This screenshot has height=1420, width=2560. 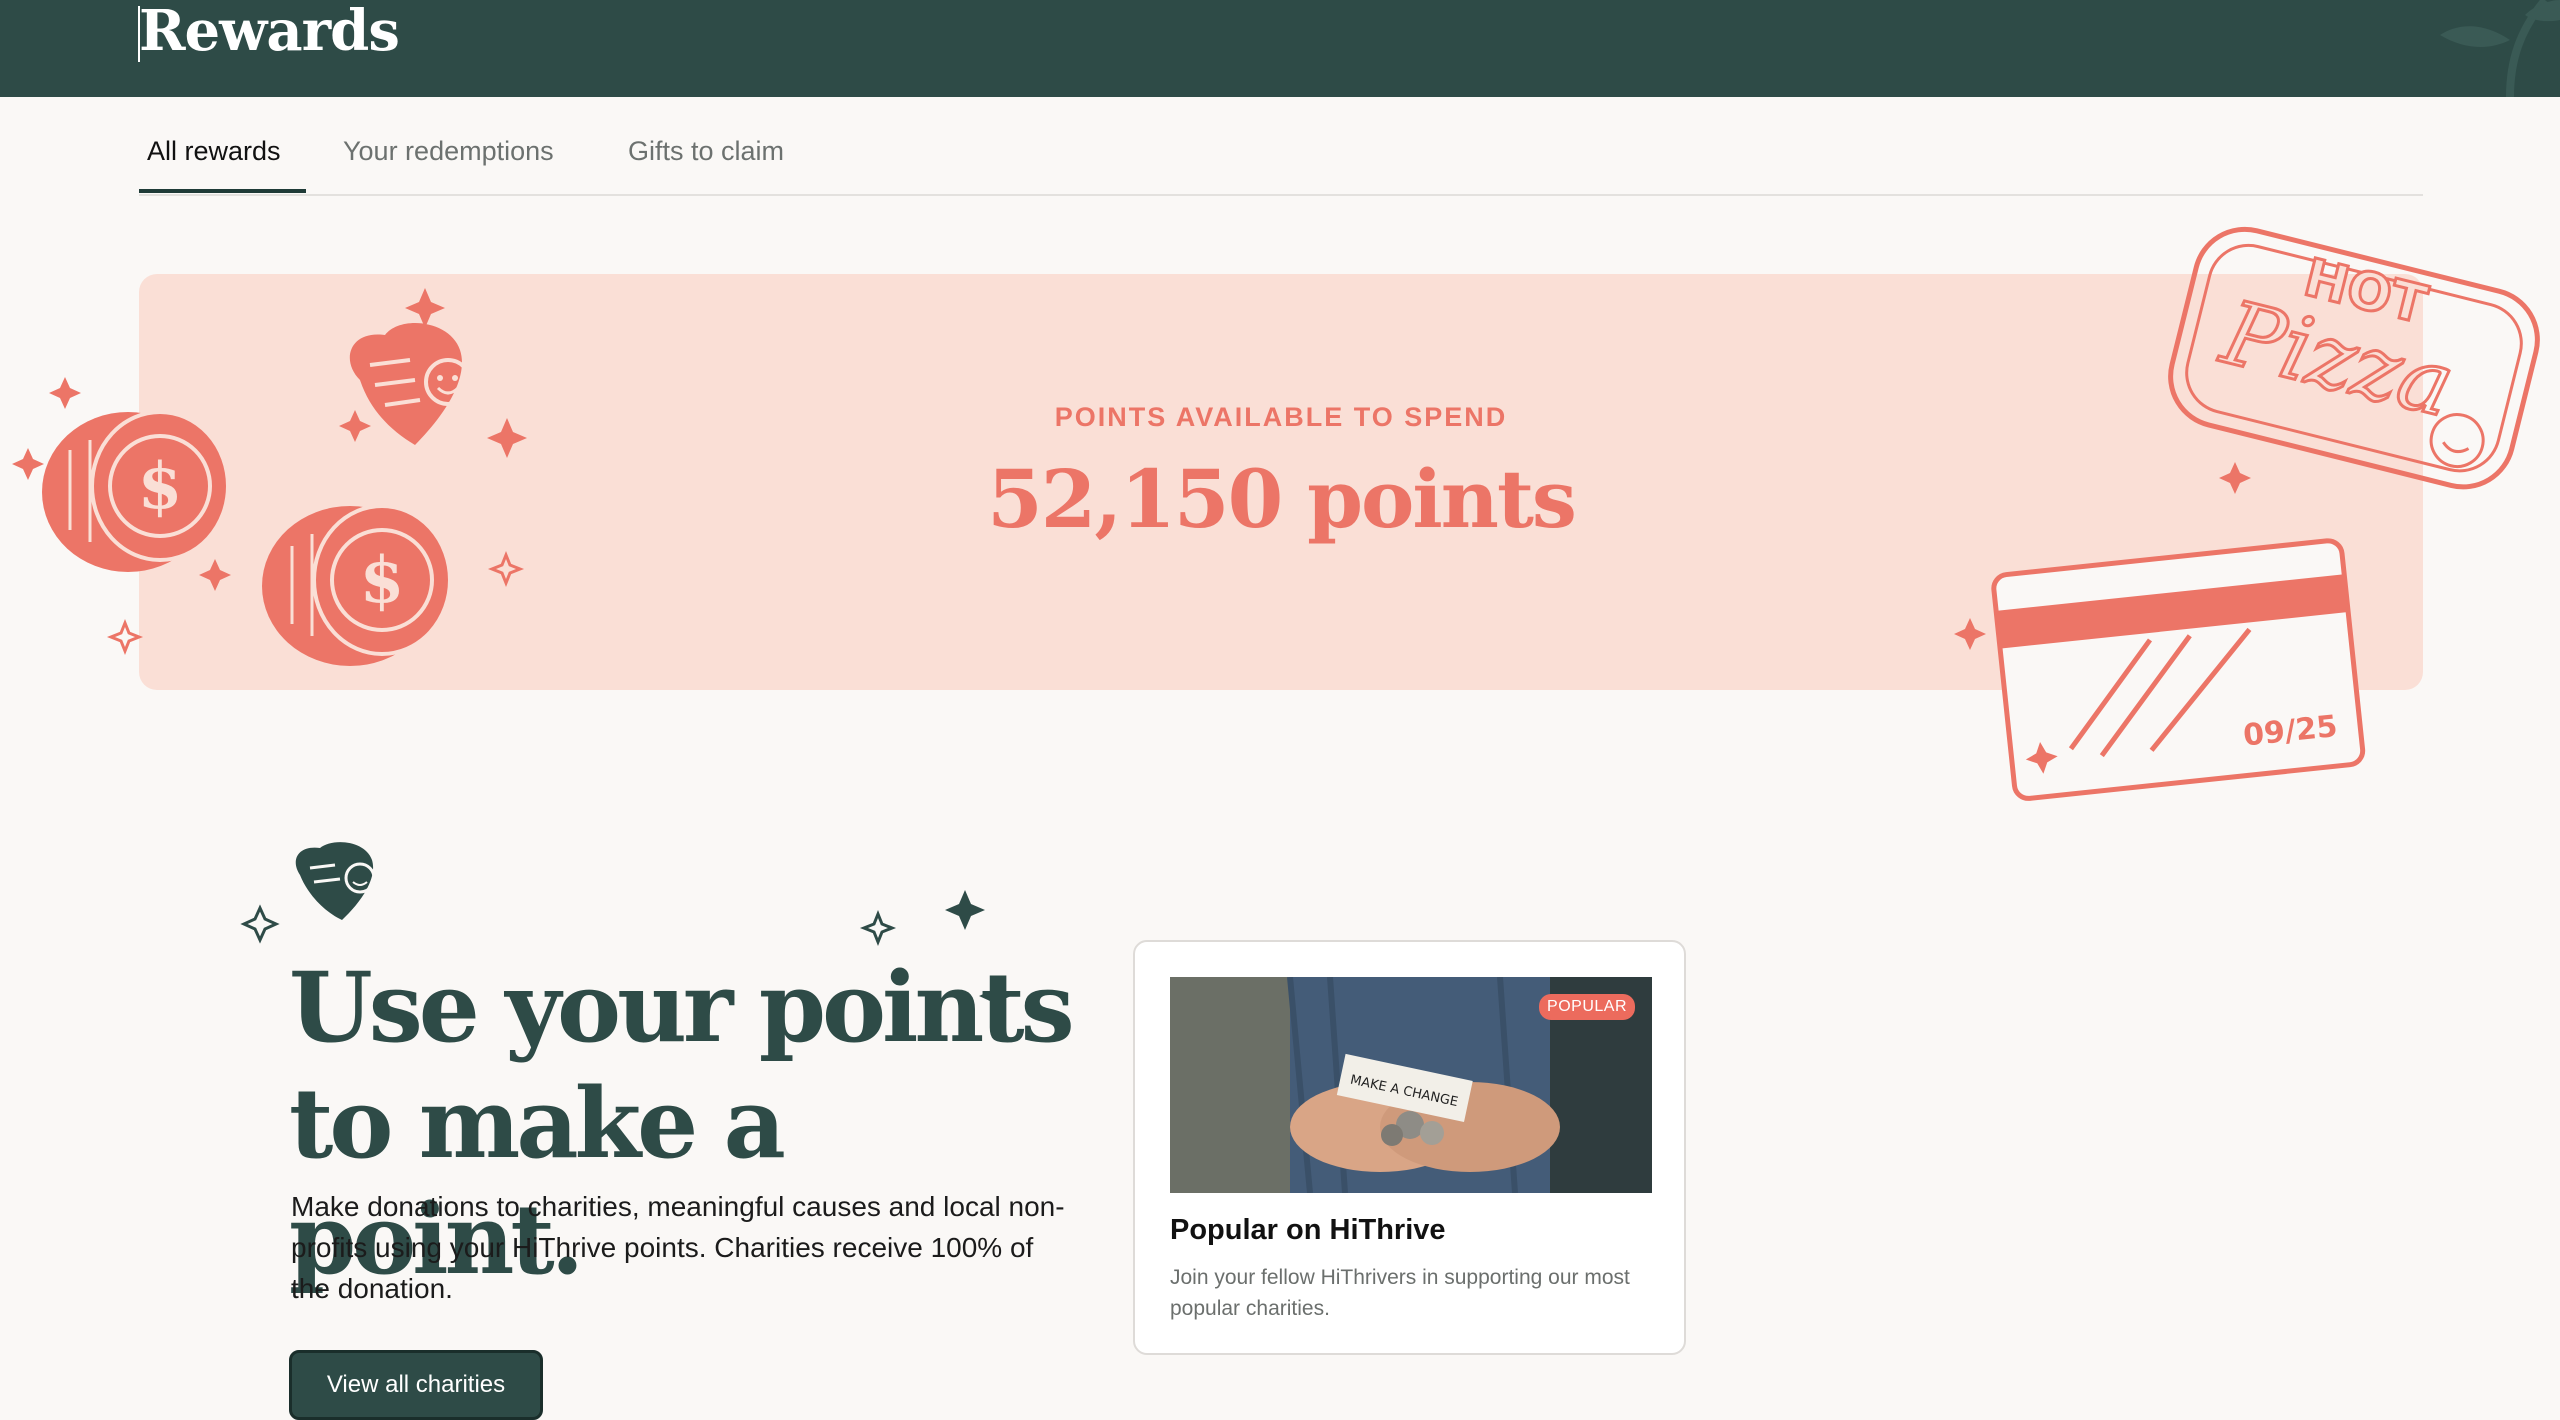 What do you see at coordinates (682, 1007) in the screenshot?
I see `charity-heading-line1: Use your points` at bounding box center [682, 1007].